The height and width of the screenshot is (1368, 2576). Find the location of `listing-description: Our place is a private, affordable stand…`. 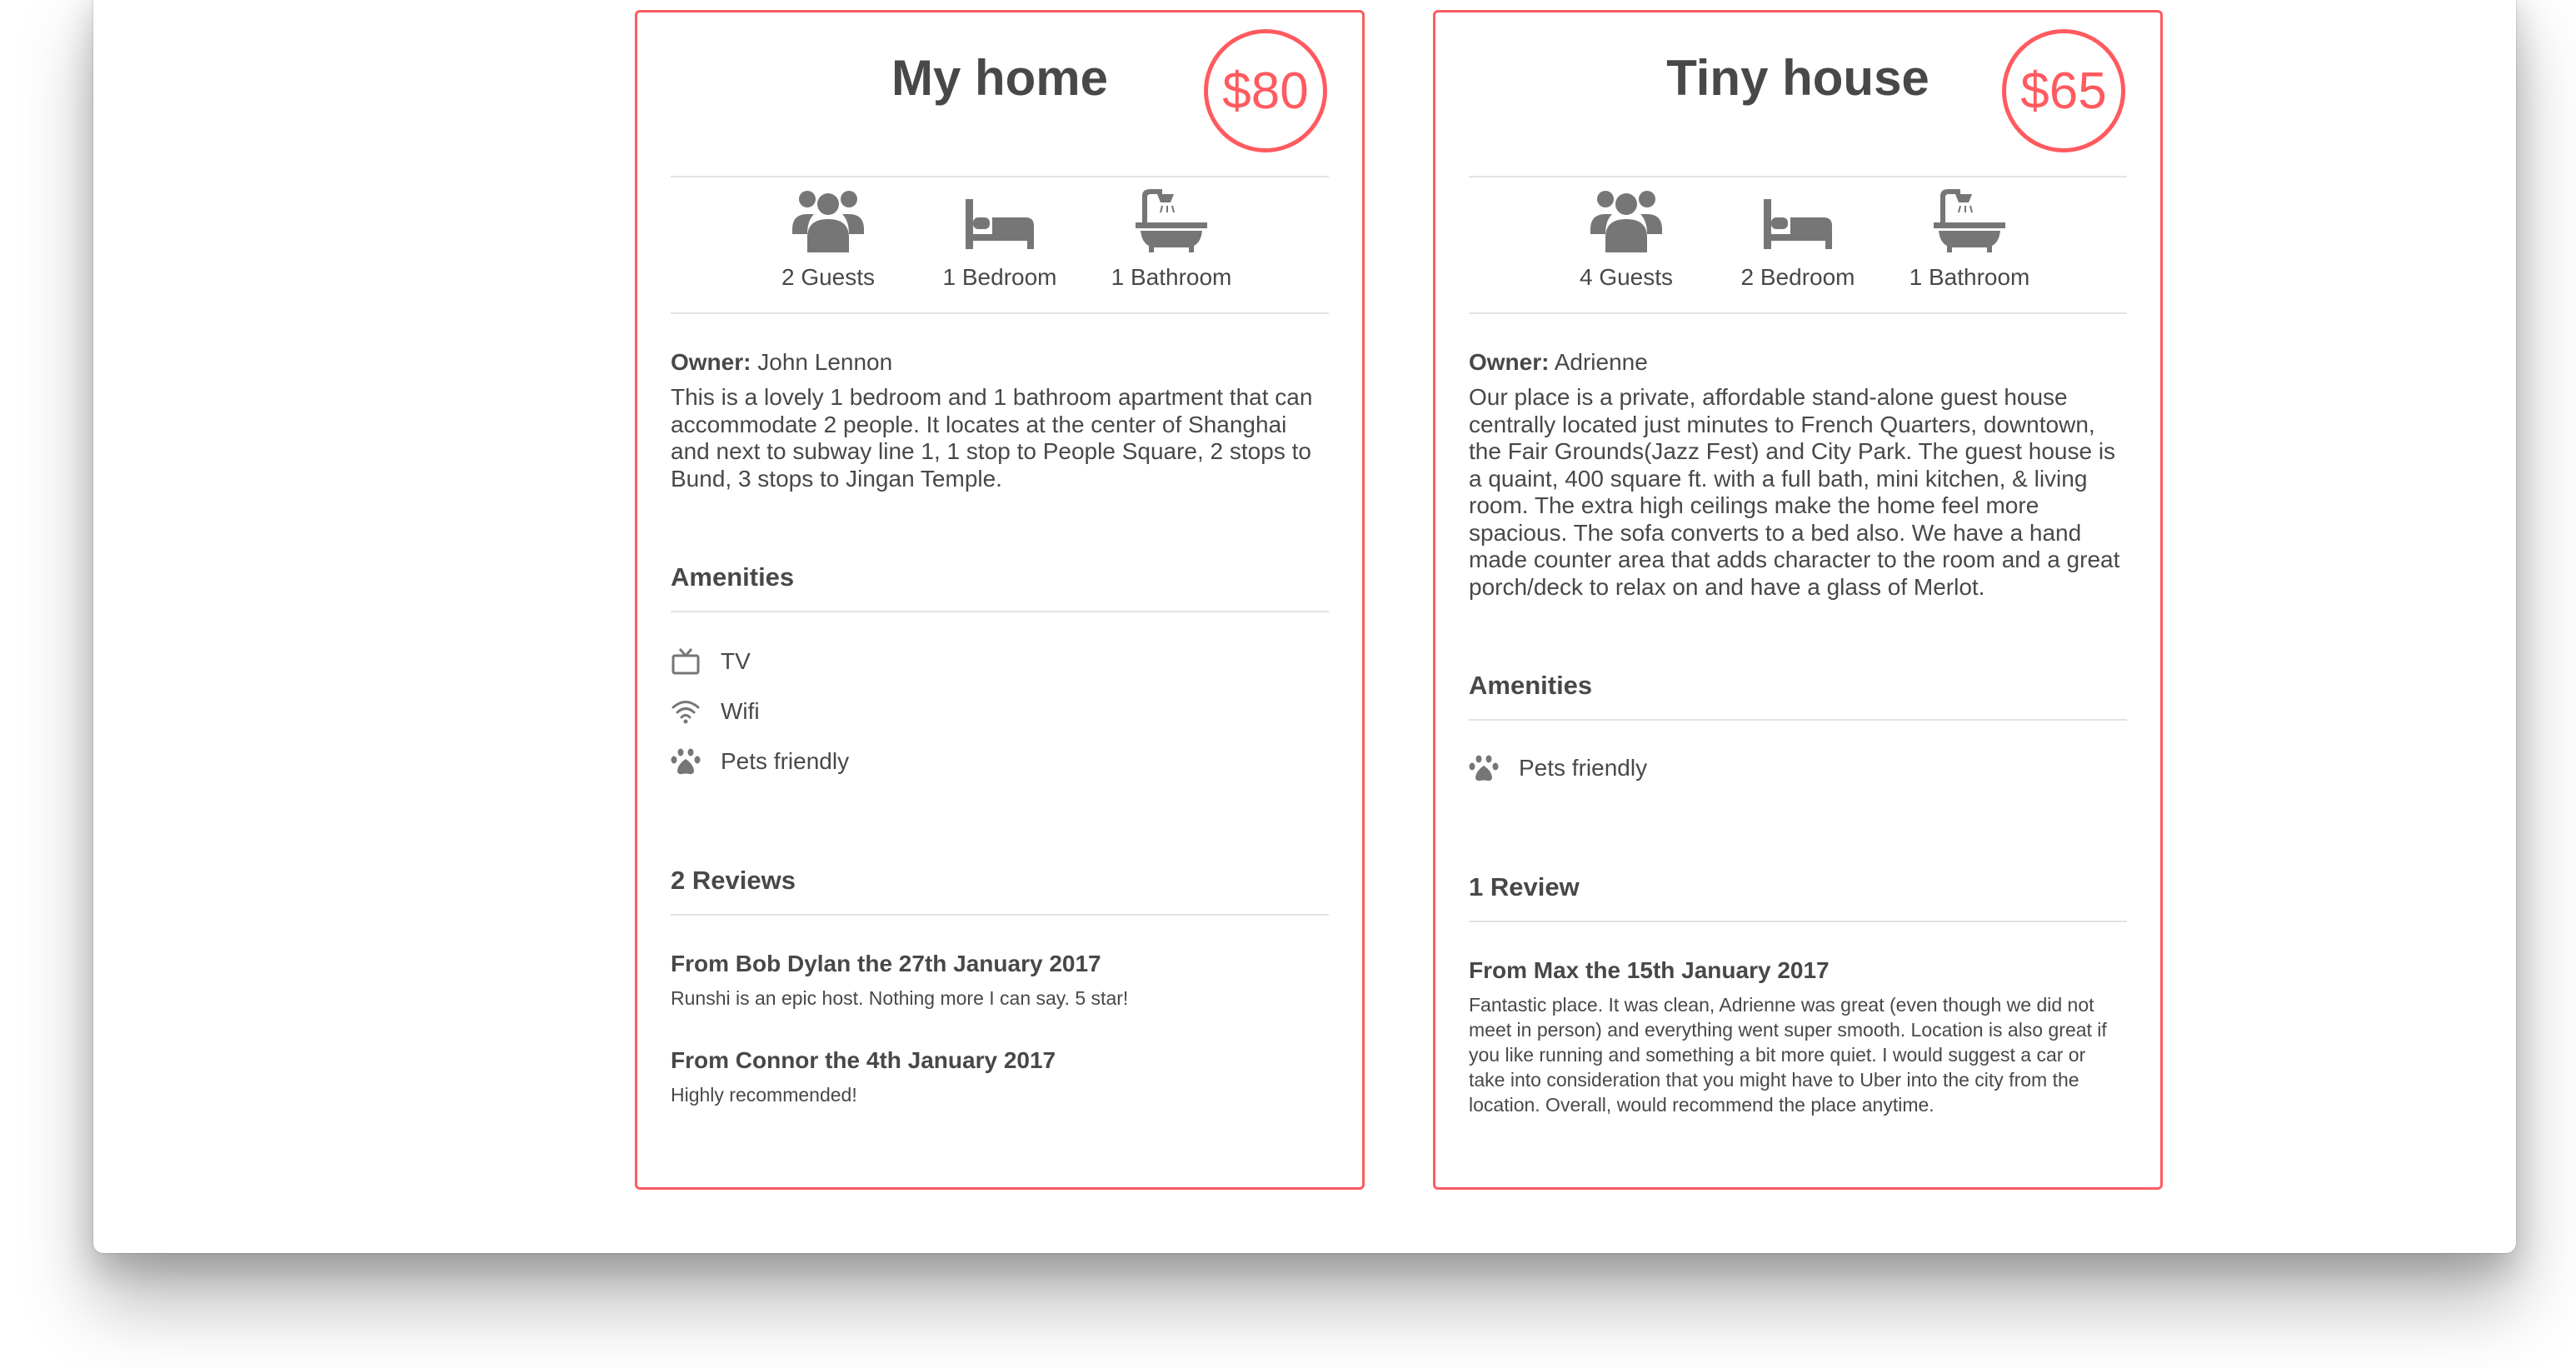

listing-description: Our place is a private, affordable stand… is located at coordinates (1794, 492).